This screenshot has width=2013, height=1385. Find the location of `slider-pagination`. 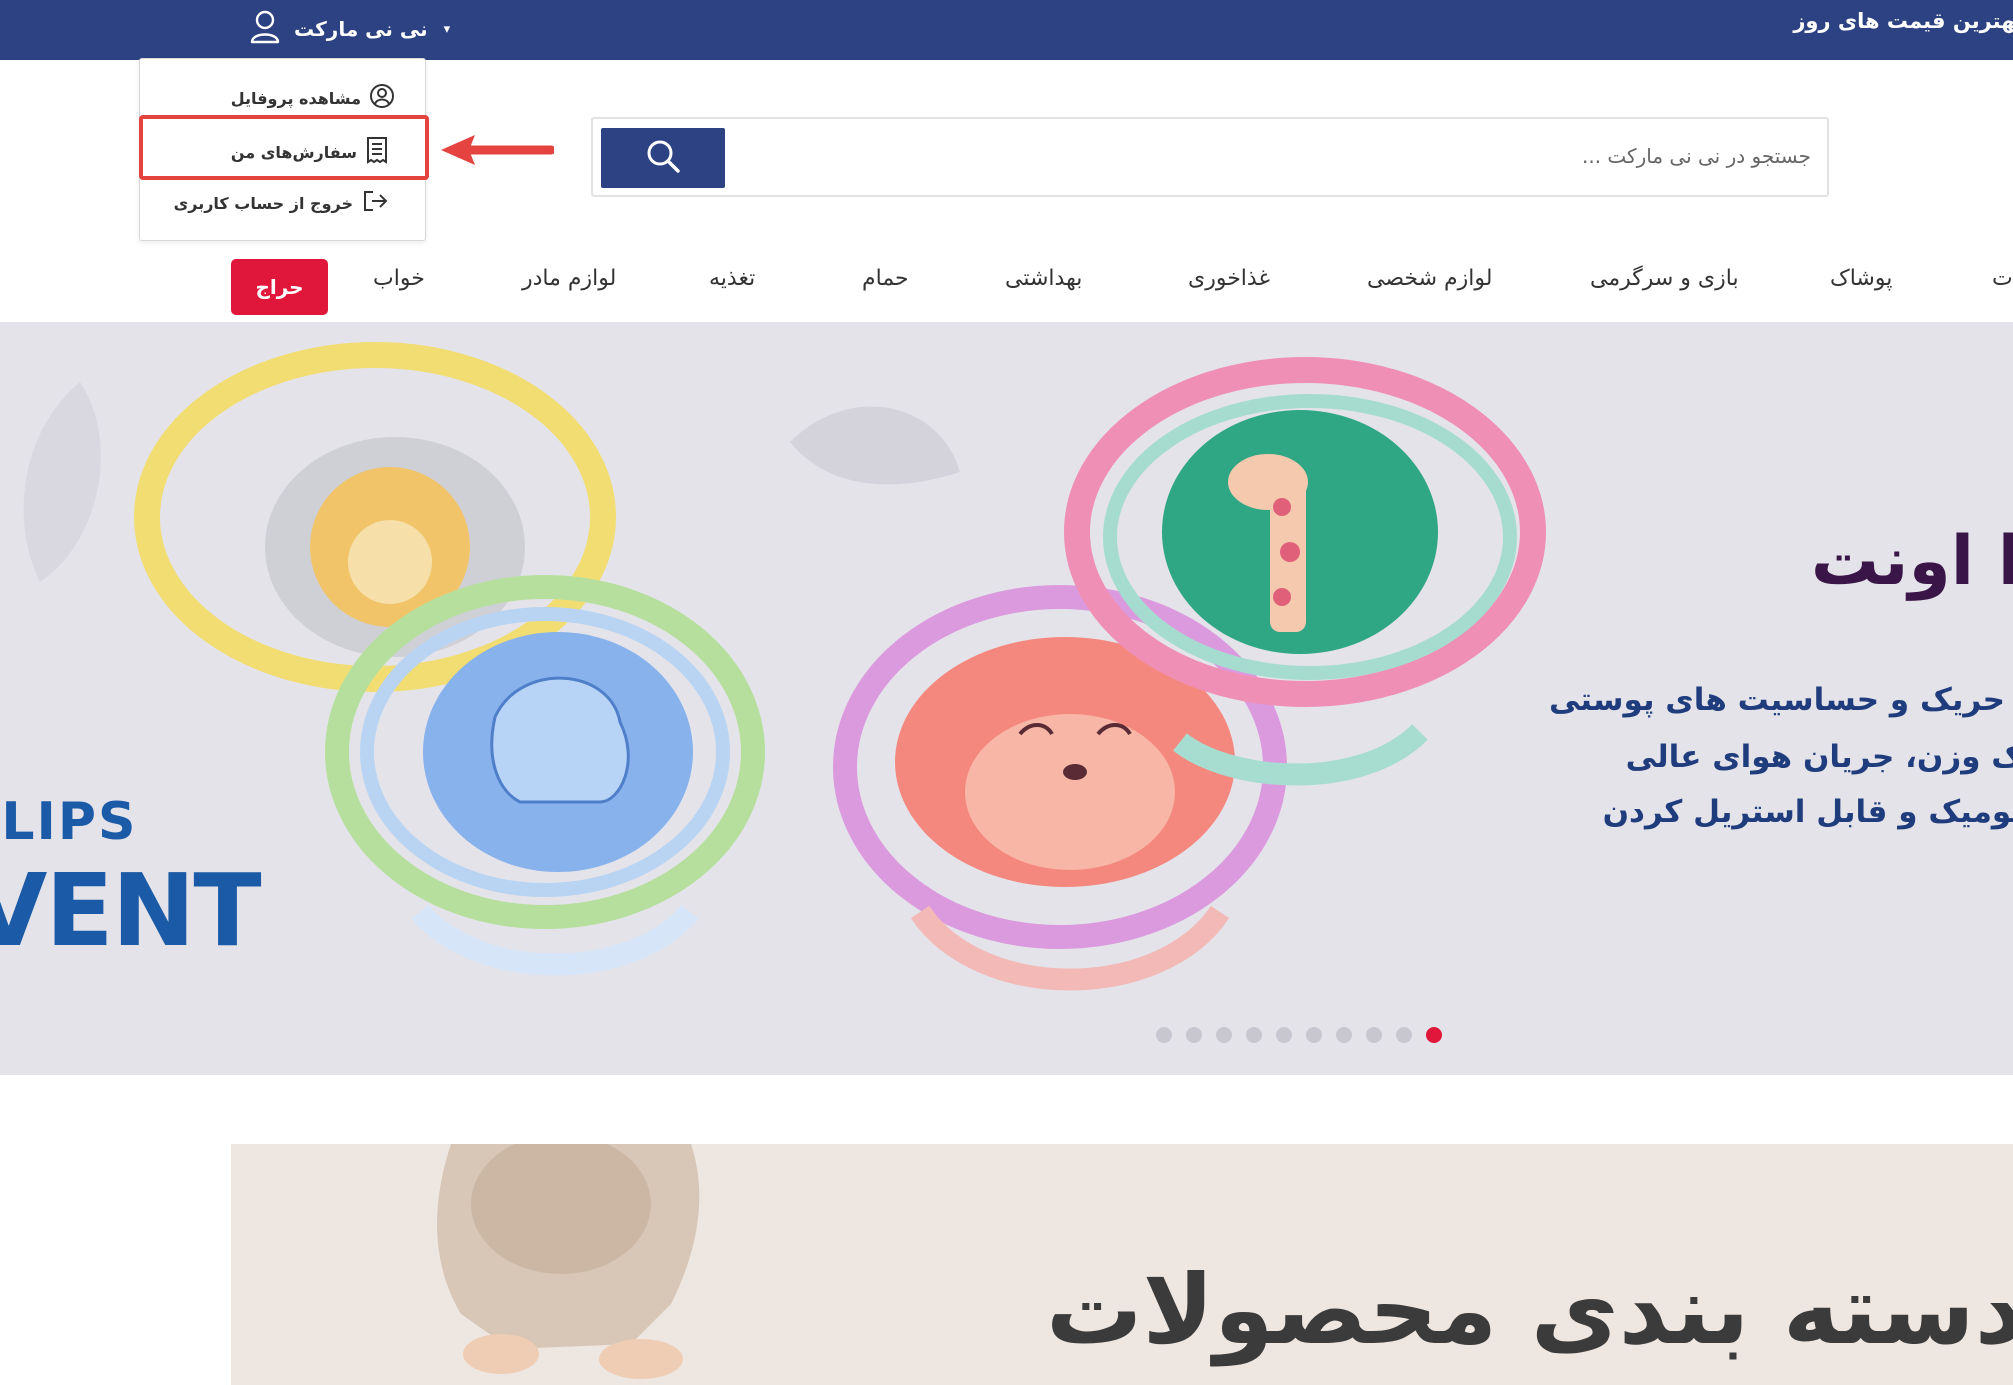

slider-pagination is located at coordinates (1299, 1035).